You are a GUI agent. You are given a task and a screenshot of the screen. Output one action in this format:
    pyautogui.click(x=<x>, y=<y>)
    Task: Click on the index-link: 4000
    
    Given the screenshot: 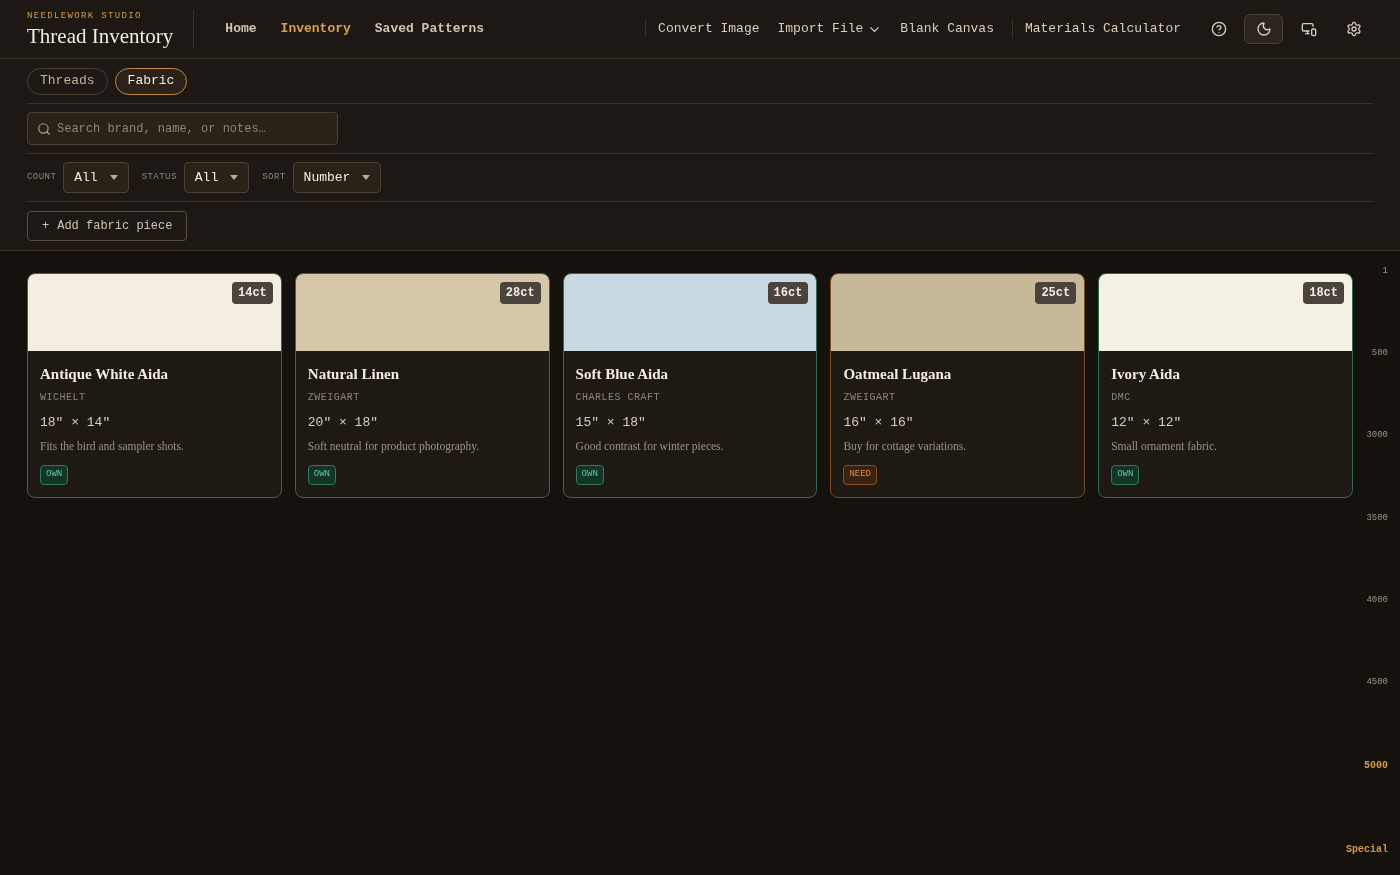 What is the action you would take?
    pyautogui.click(x=1377, y=600)
    